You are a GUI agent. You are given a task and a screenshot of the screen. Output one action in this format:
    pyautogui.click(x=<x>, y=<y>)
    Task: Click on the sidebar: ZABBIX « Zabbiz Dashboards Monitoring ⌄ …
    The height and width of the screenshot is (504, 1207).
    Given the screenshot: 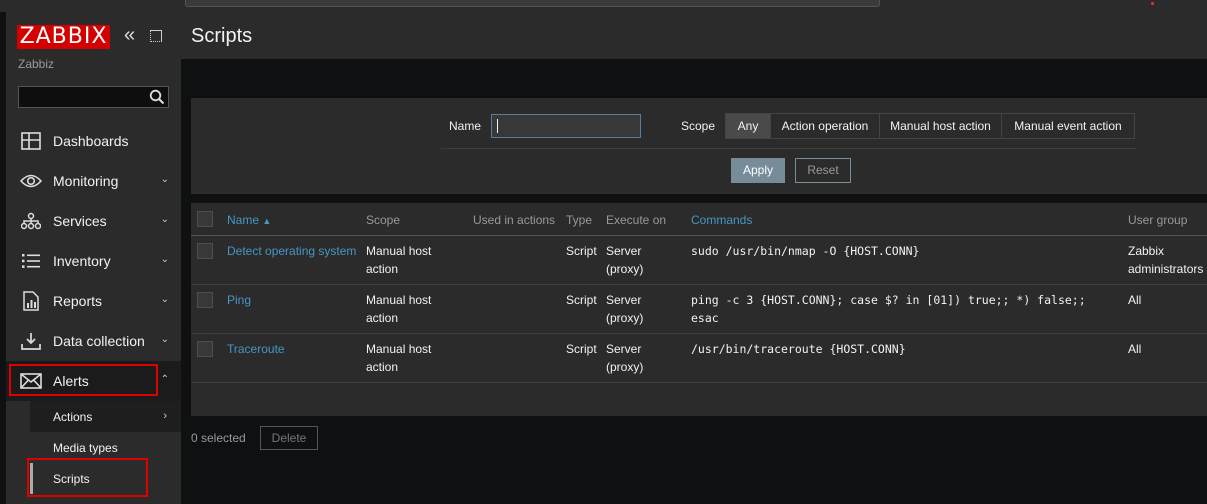 What is the action you would take?
    pyautogui.click(x=93, y=258)
    